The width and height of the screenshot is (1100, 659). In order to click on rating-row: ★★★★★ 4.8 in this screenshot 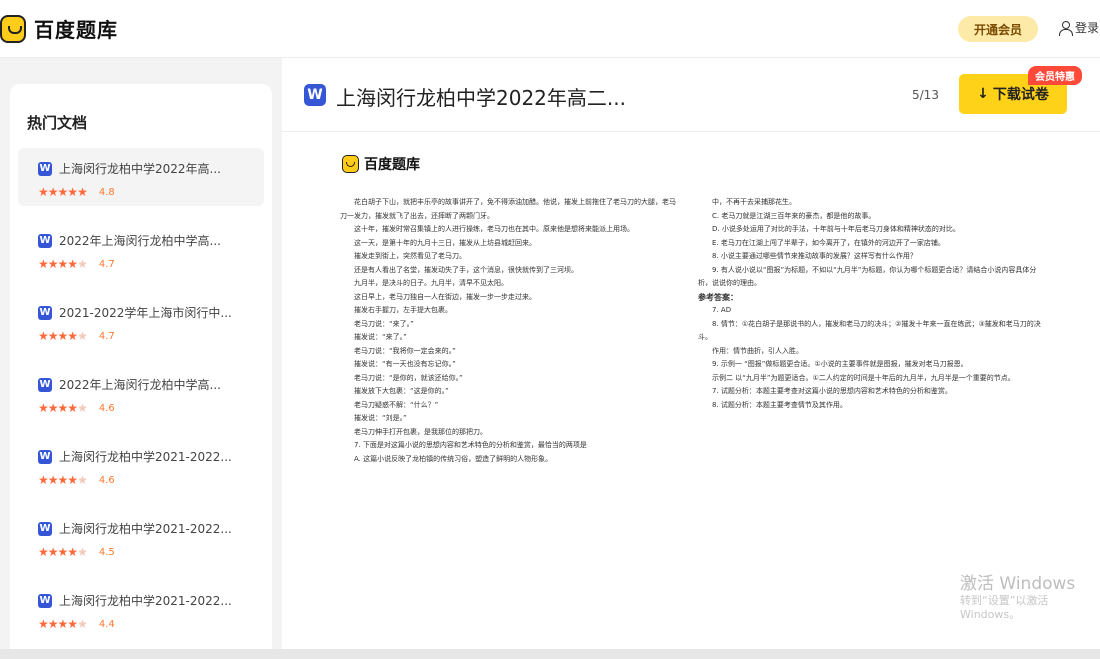, I will do `click(151, 192)`.